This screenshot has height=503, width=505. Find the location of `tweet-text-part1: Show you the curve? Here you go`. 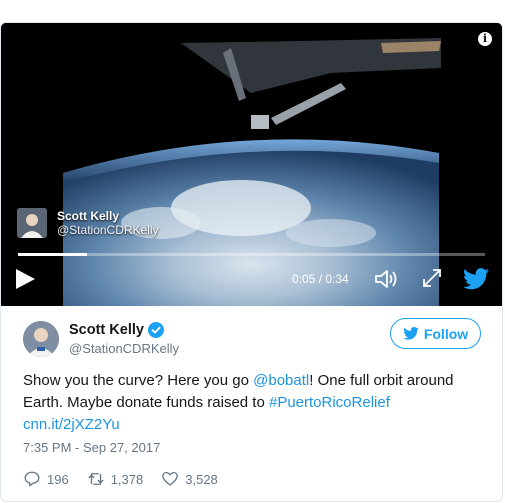

tweet-text-part1: Show you the curve? Here you go is located at coordinates (138, 380).